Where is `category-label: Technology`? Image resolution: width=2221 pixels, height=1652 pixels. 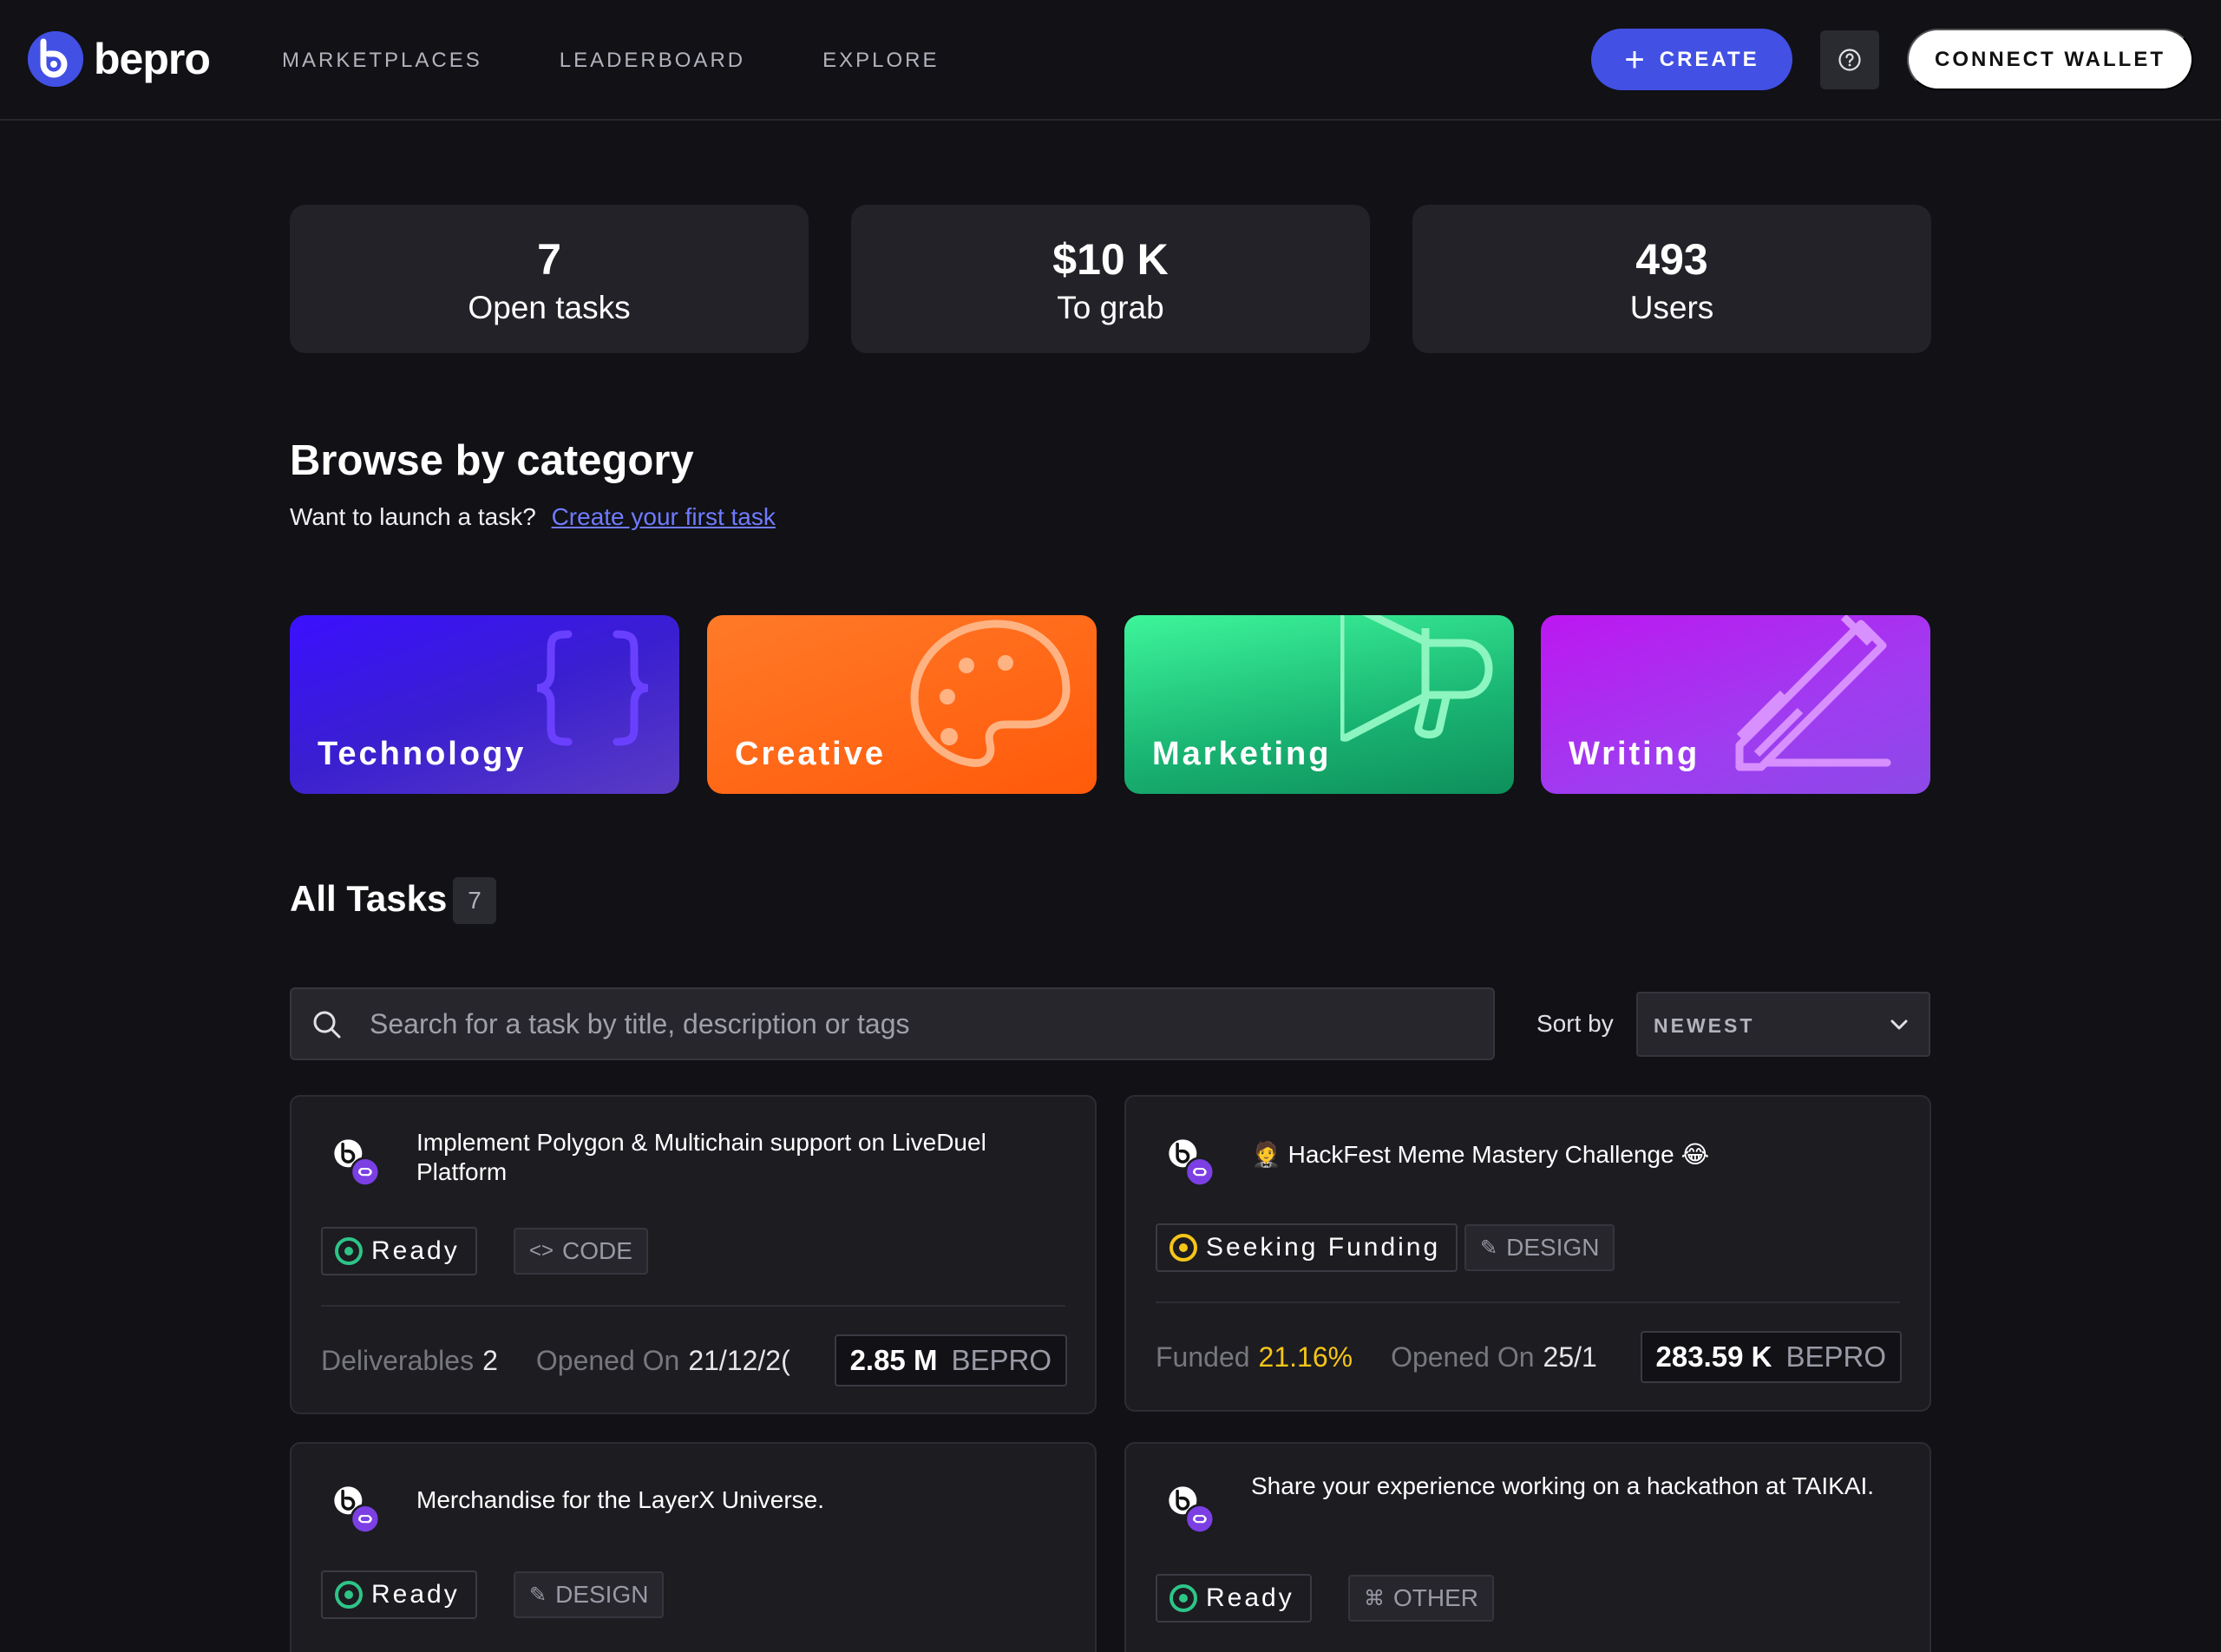
category-label: Technology is located at coordinates (422, 754).